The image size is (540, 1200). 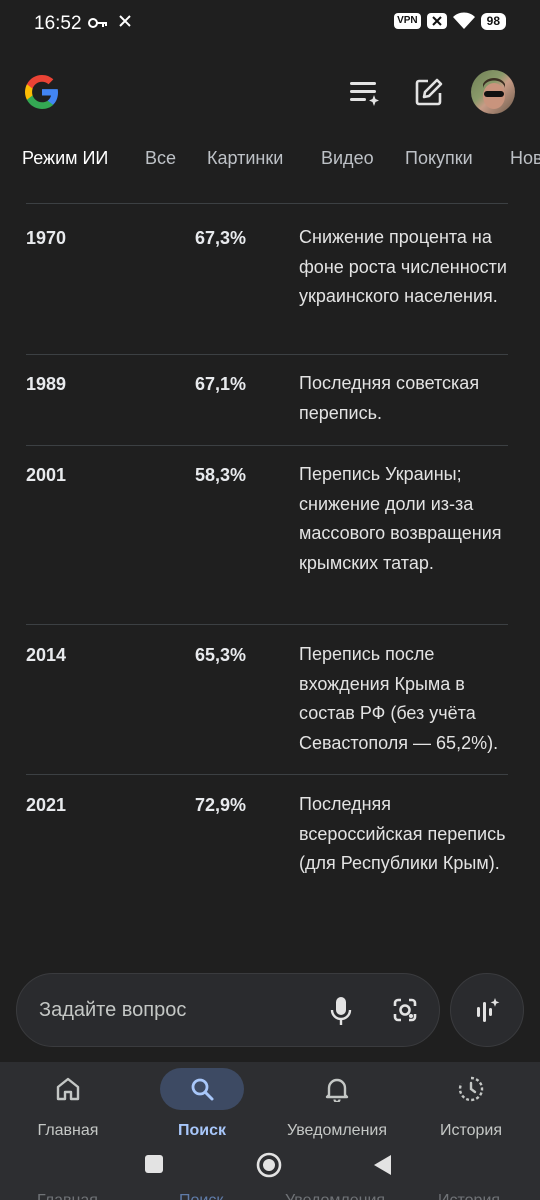 I want to click on tab-ai-mode: Режим ИИ, so click(x=65, y=158).